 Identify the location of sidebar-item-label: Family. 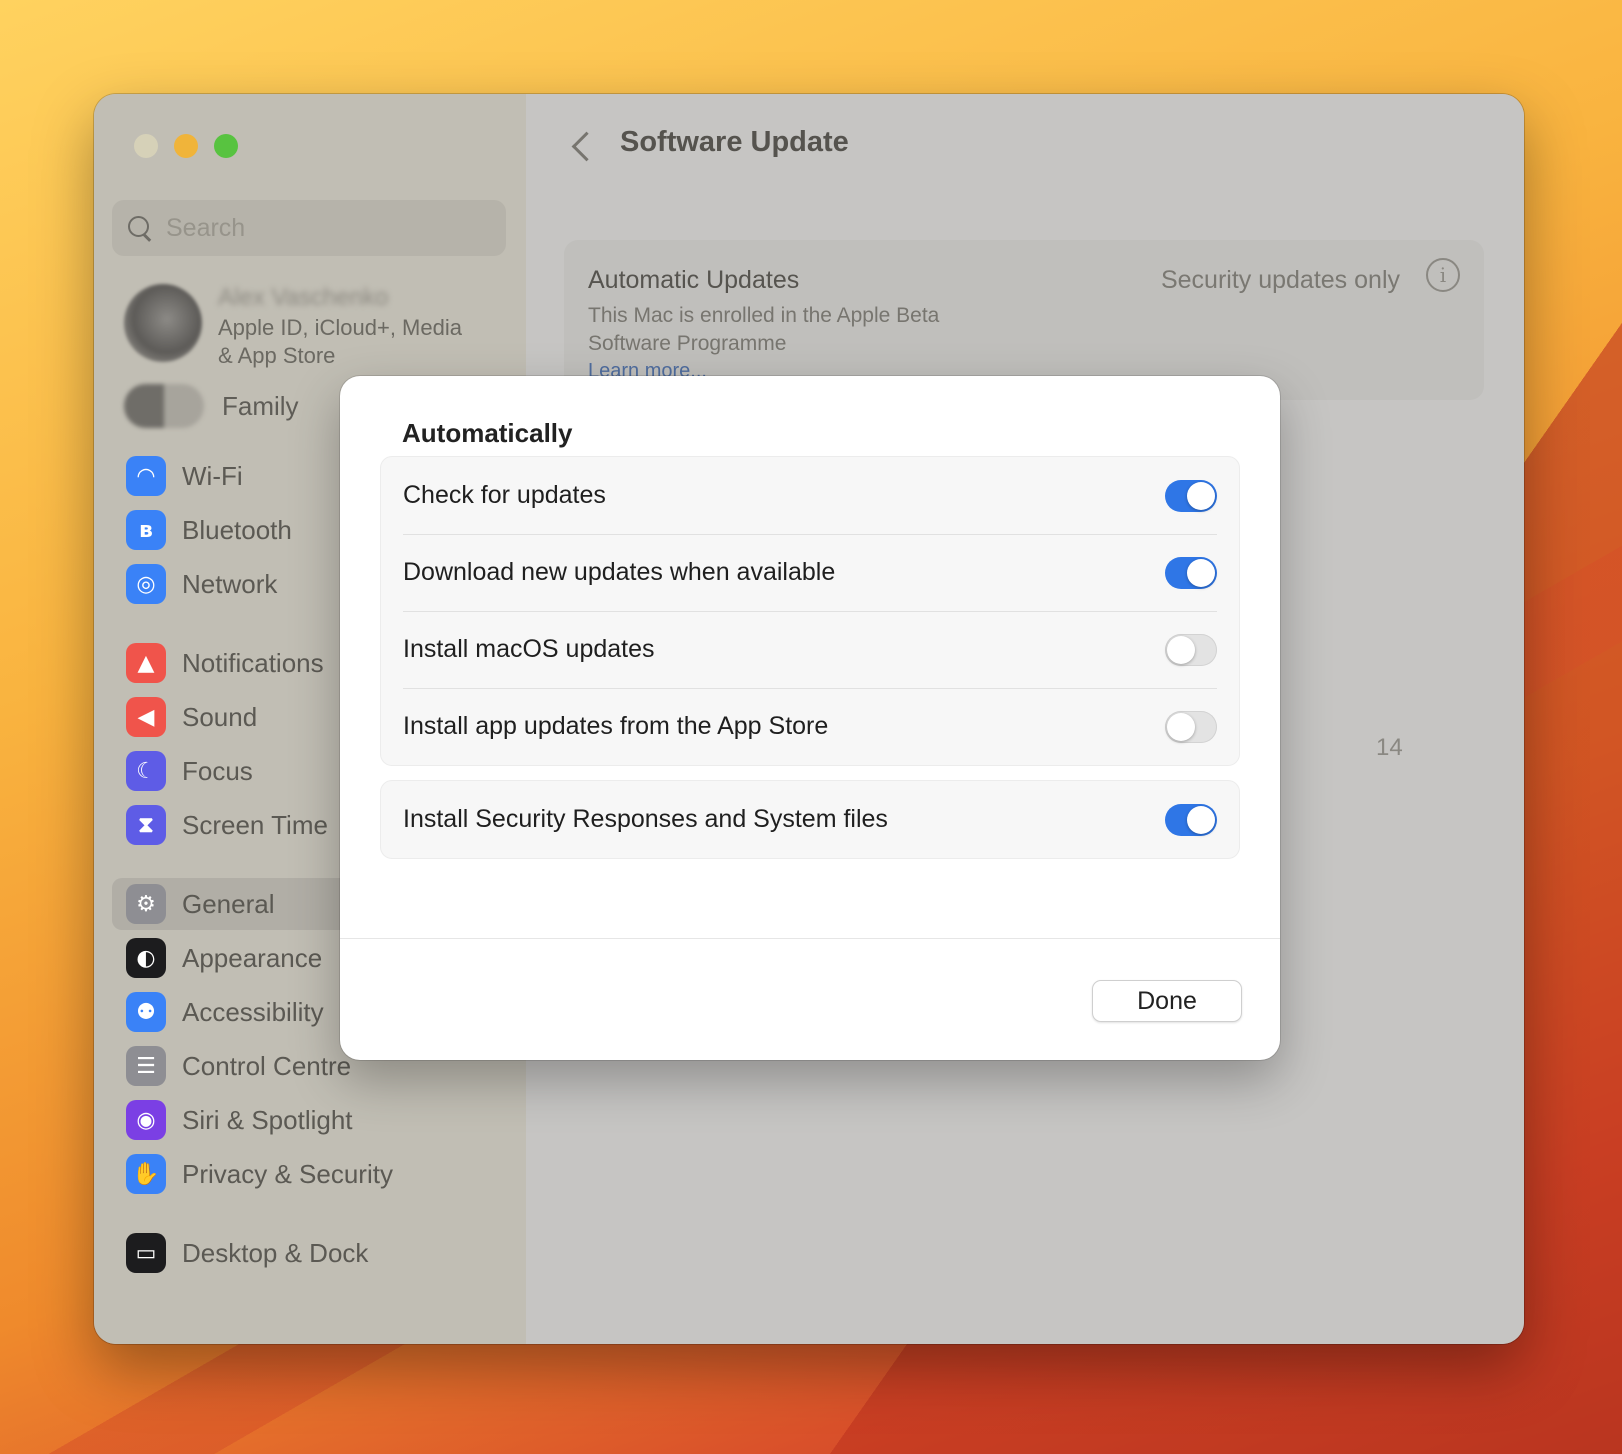
(260, 405).